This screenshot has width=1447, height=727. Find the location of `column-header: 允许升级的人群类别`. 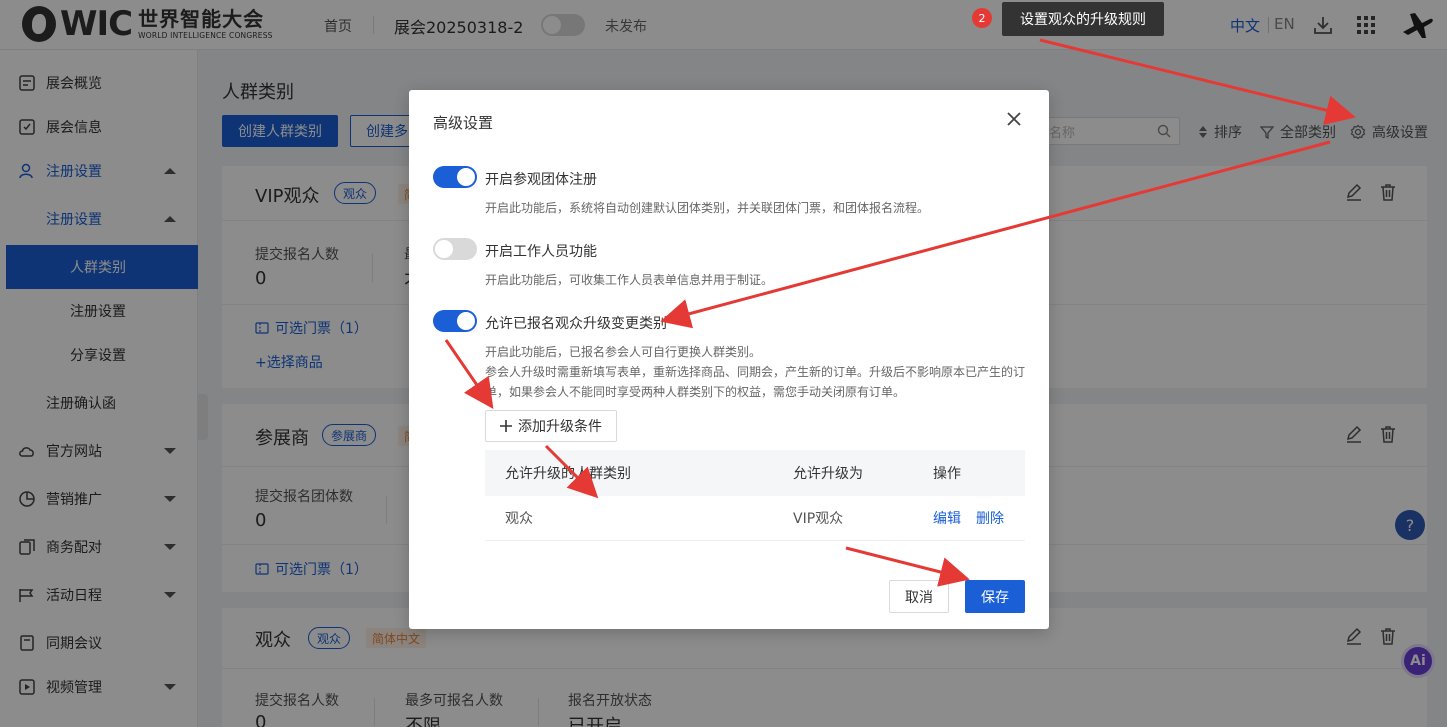

column-header: 允许升级的人群类别 is located at coordinates (568, 474).